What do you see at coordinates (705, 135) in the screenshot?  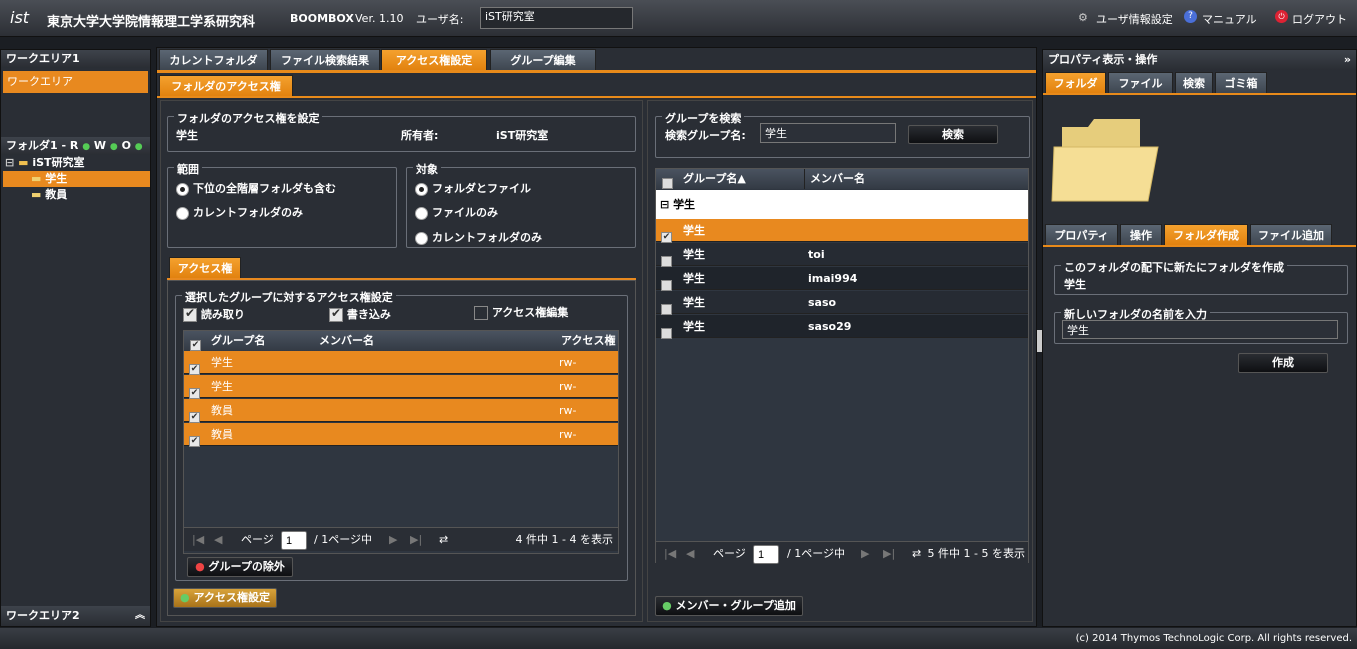 I see `search-label: 検索グループ名:` at bounding box center [705, 135].